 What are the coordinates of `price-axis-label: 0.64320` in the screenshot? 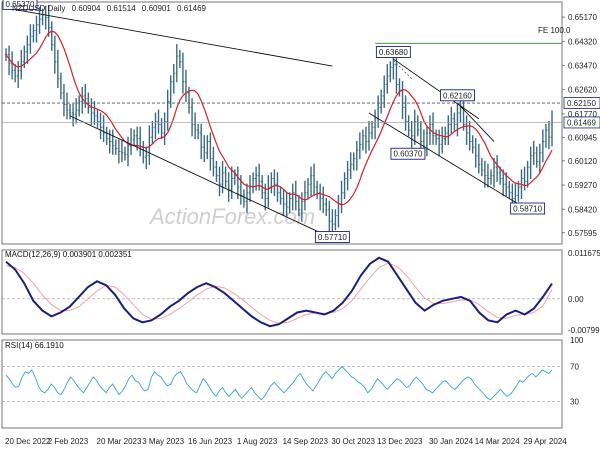 It's located at (582, 41).